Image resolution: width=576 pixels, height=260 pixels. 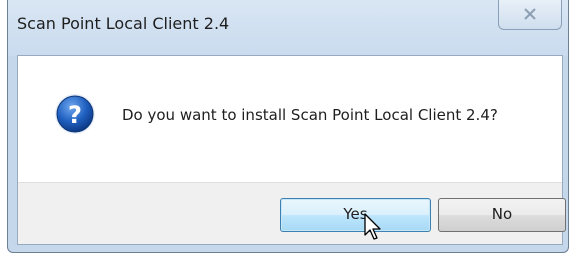 I want to click on question-icon: ?, so click(x=75, y=114).